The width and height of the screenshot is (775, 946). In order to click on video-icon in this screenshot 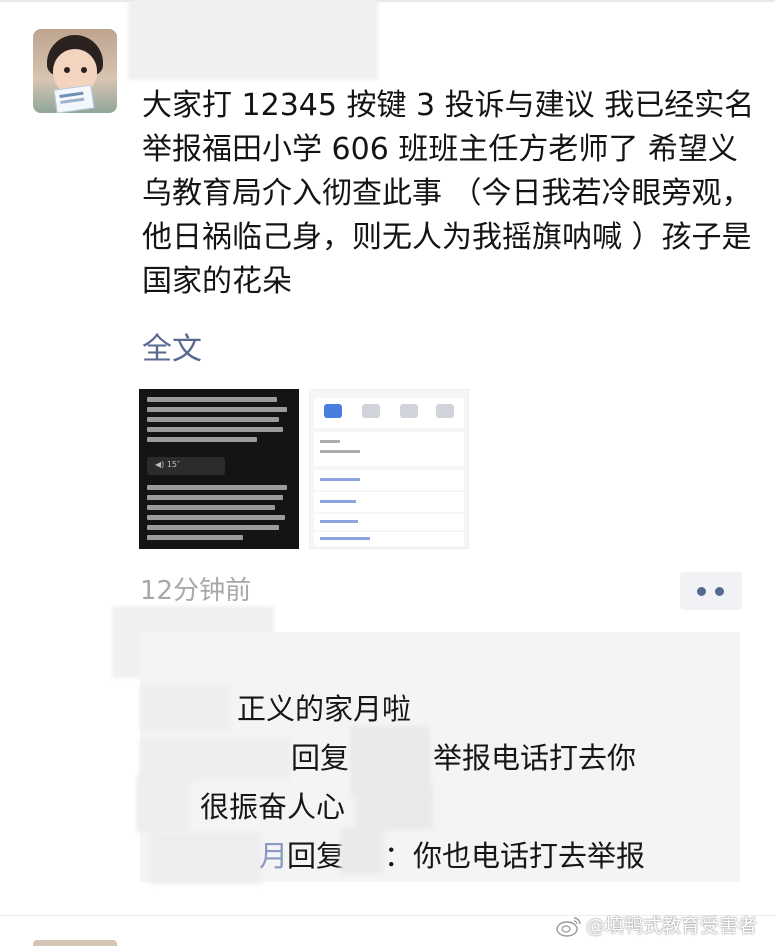, I will do `click(409, 411)`.